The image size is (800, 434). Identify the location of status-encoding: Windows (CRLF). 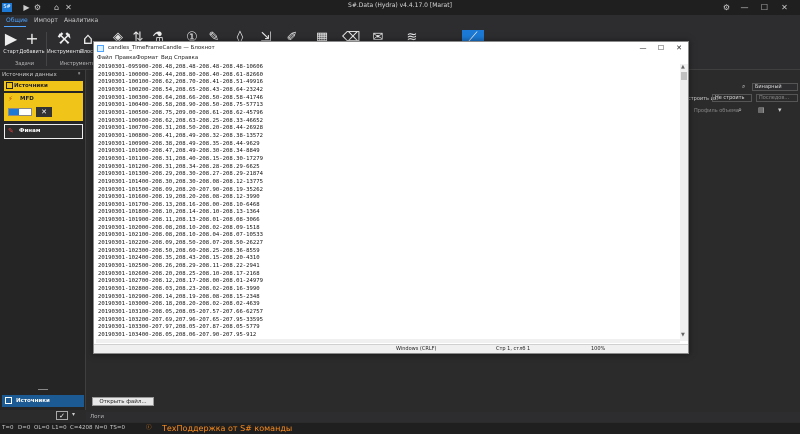
(416, 349).